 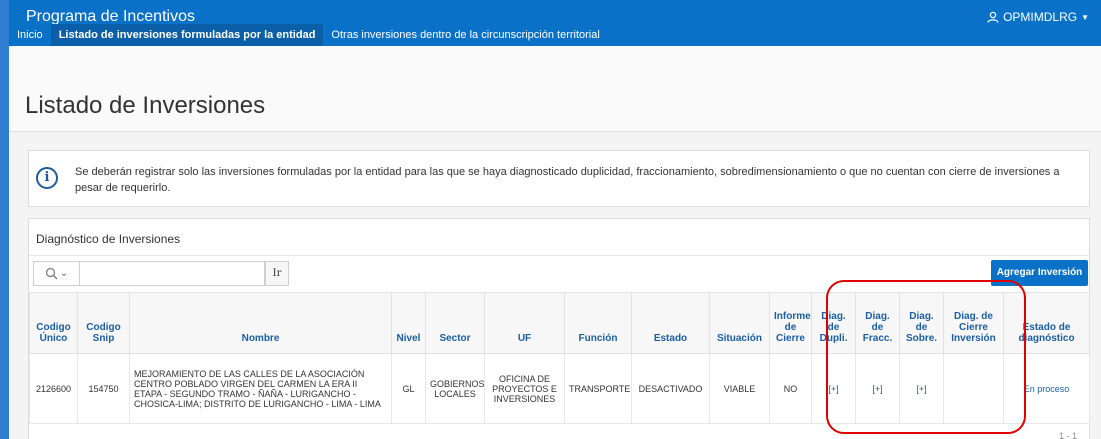 What do you see at coordinates (790, 388) in the screenshot?
I see `cell-informe-cierre: NO` at bounding box center [790, 388].